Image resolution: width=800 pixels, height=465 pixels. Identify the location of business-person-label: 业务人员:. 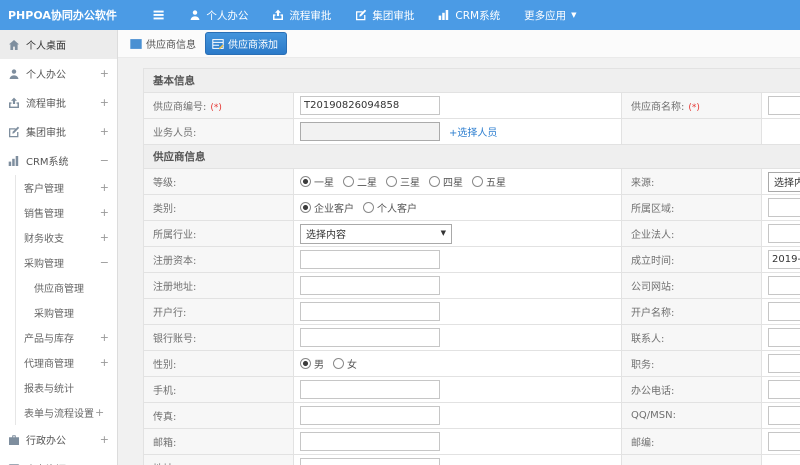
(218, 131).